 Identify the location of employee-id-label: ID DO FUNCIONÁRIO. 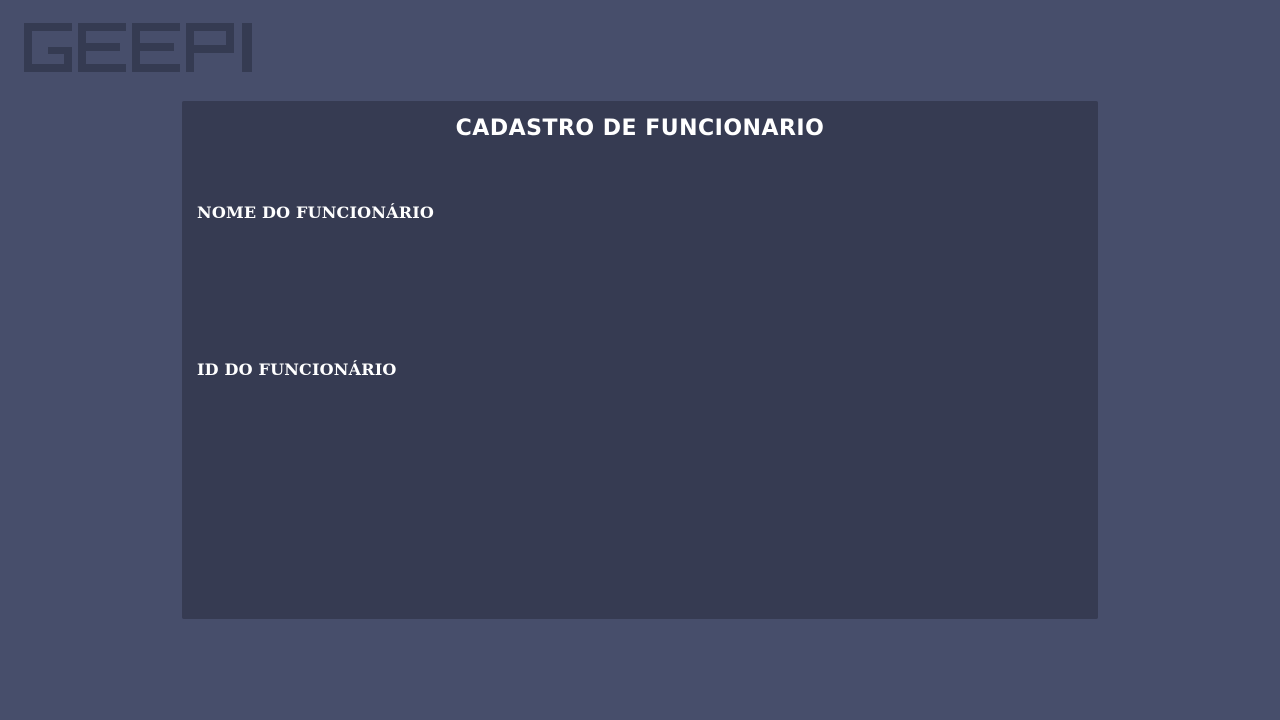
(297, 369).